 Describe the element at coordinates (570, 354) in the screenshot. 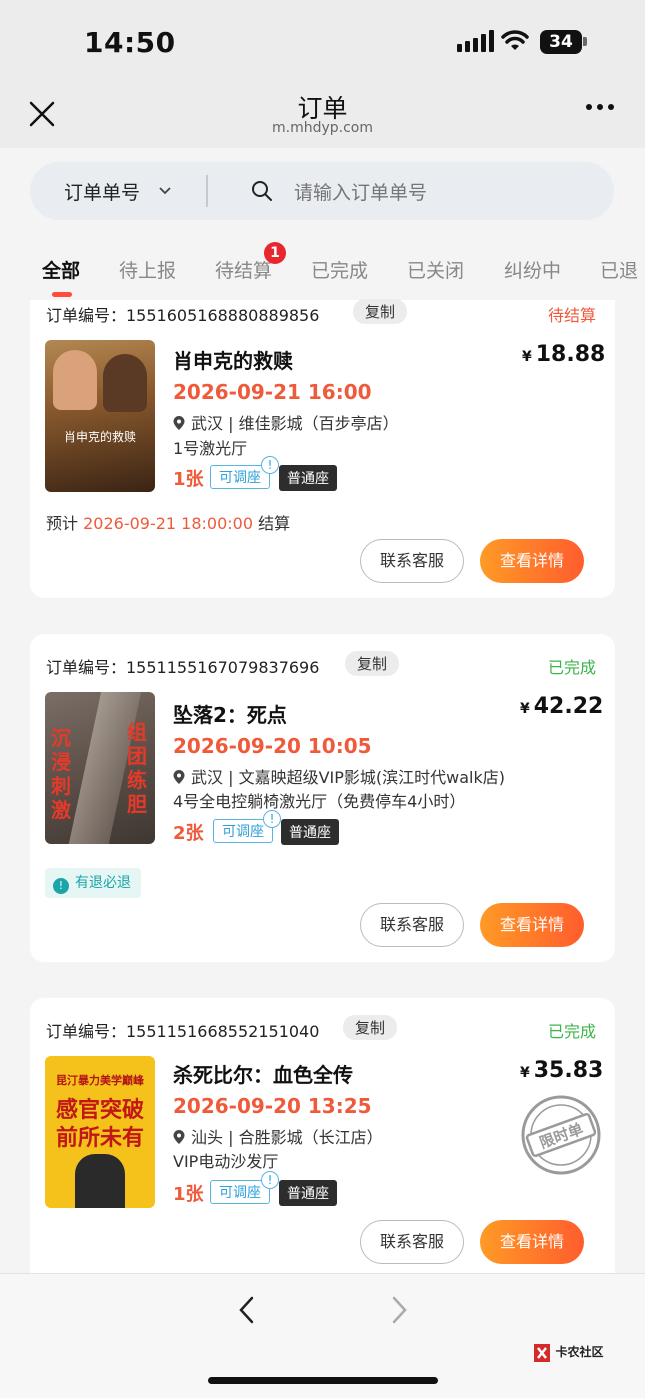

I see `price-value: 18.88` at that location.